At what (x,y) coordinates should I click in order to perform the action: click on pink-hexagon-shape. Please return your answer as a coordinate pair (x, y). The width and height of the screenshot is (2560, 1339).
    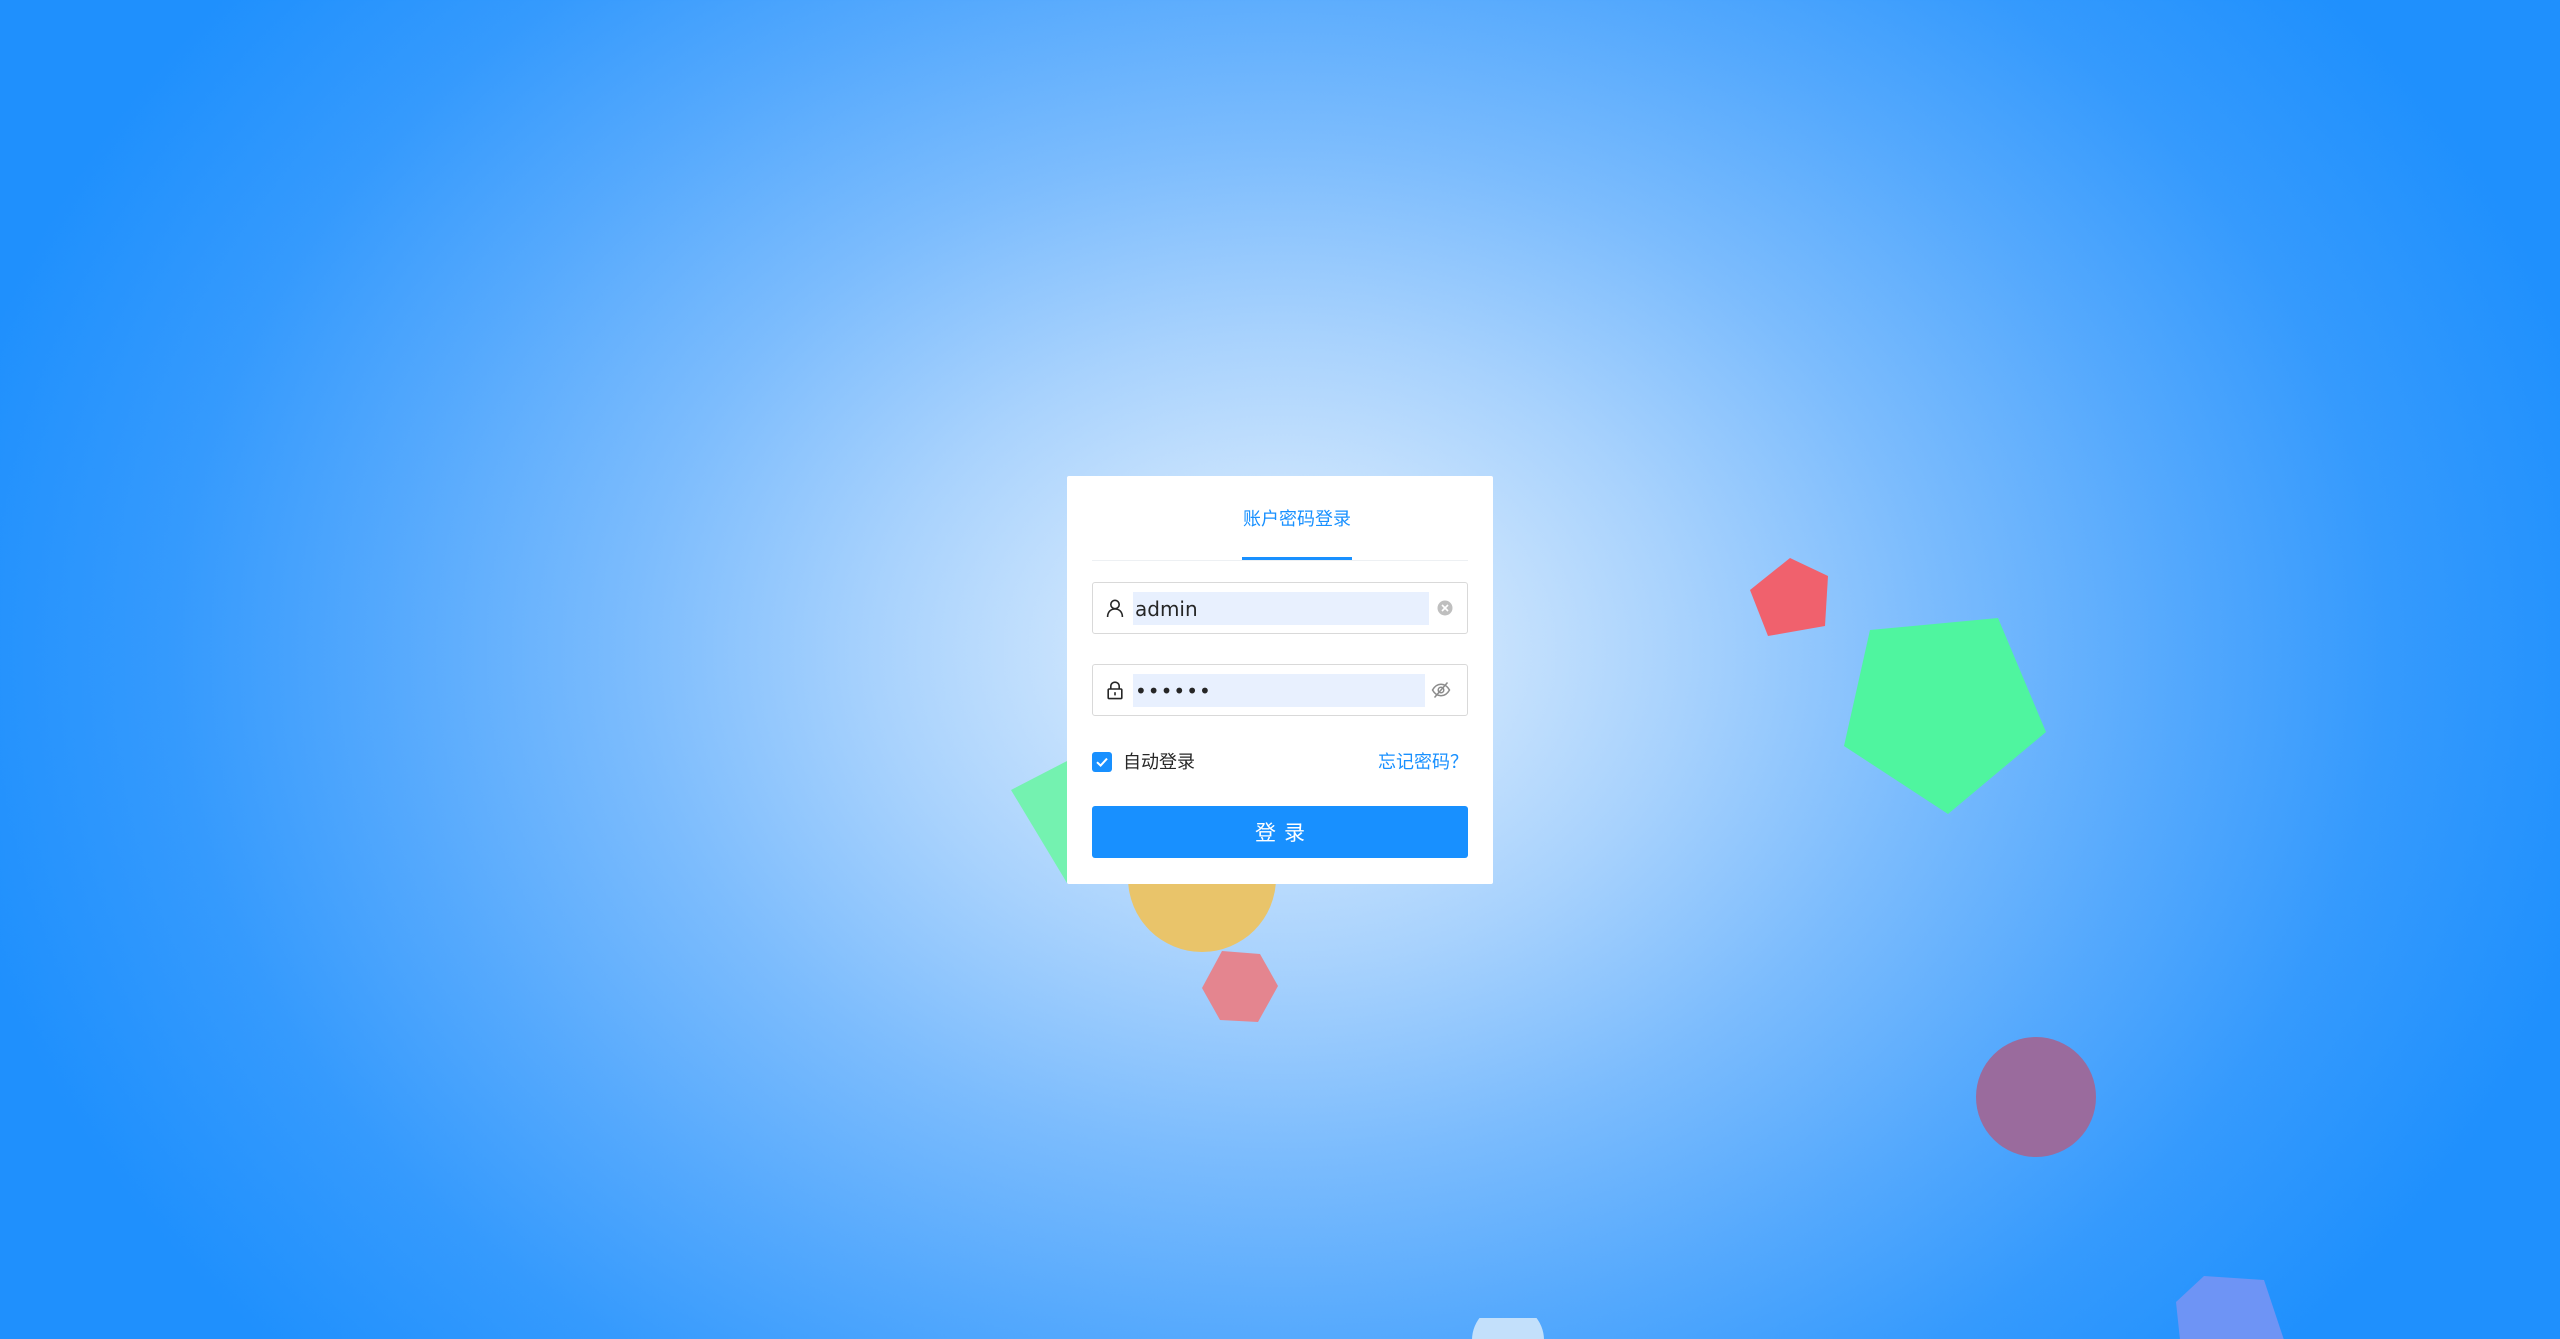
    Looking at the image, I should click on (1240, 986).